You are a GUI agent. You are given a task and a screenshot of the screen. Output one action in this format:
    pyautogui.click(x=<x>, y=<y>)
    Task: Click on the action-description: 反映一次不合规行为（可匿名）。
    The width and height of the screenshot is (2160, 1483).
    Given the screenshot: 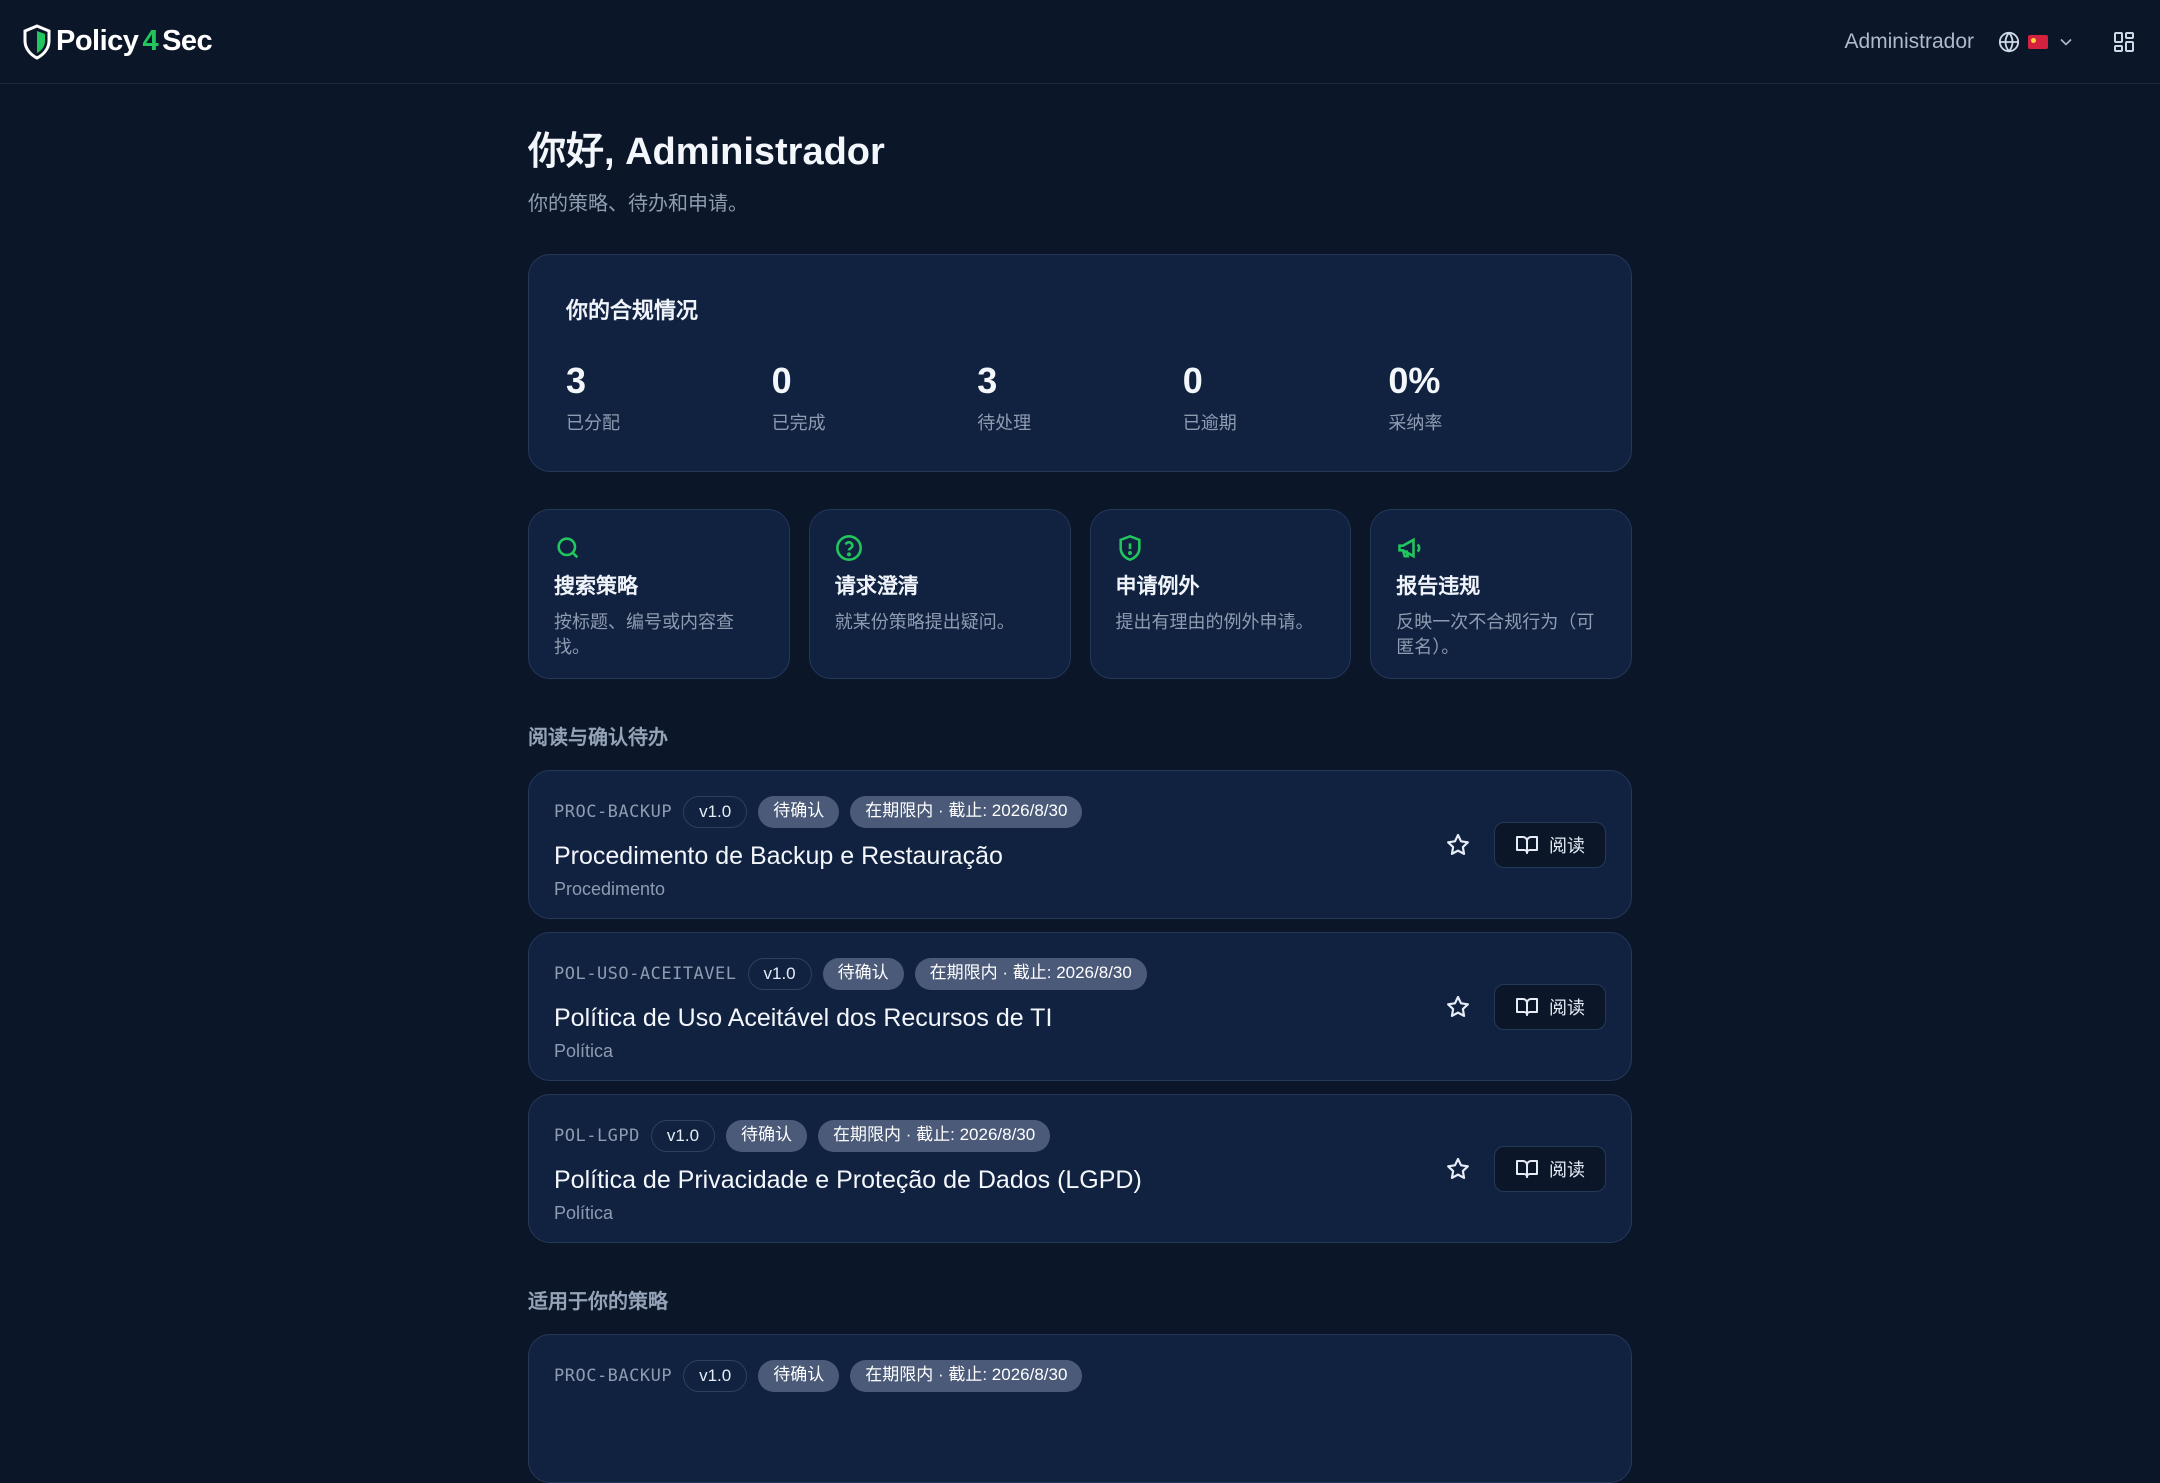 What is the action you would take?
    pyautogui.click(x=1495, y=635)
    